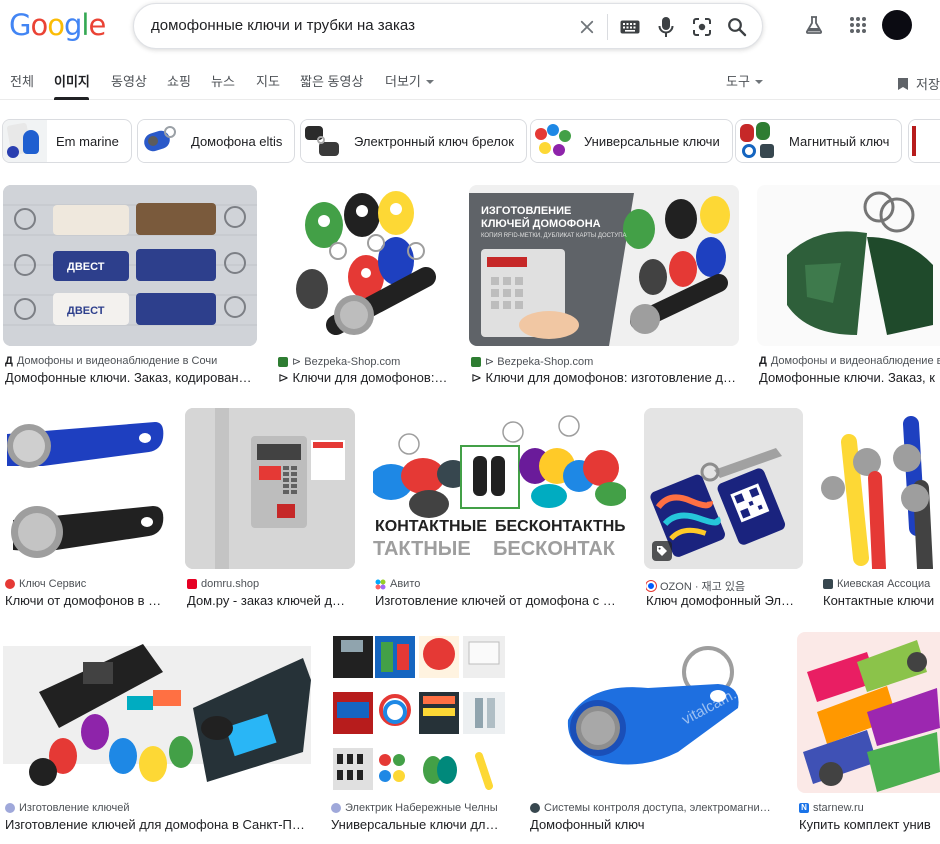  What do you see at coordinates (500, 584) in the screenshot?
I see `result-source: Авито` at bounding box center [500, 584].